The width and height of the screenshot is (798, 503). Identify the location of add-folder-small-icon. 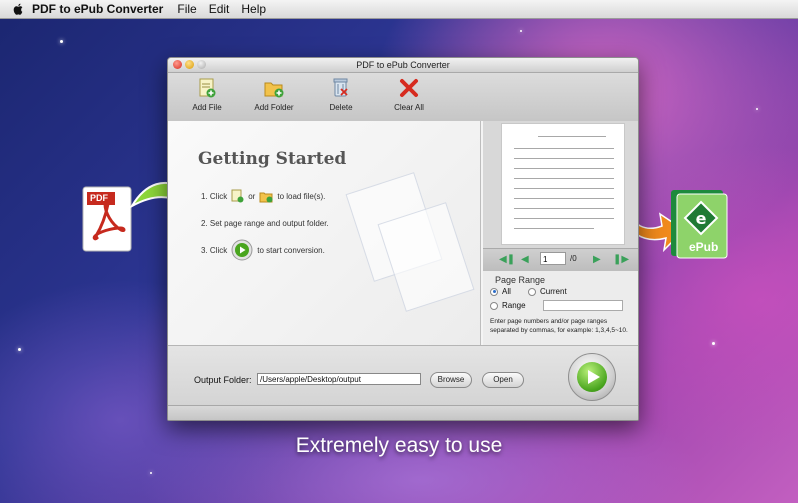
(266, 196).